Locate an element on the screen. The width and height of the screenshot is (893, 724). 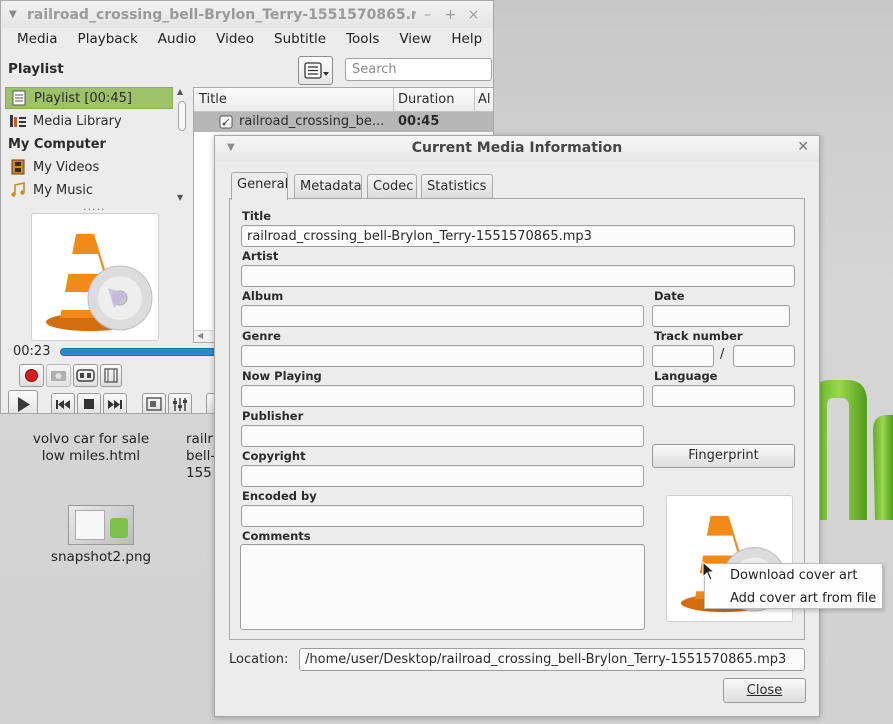
extended-settings-button is located at coordinates (180, 403).